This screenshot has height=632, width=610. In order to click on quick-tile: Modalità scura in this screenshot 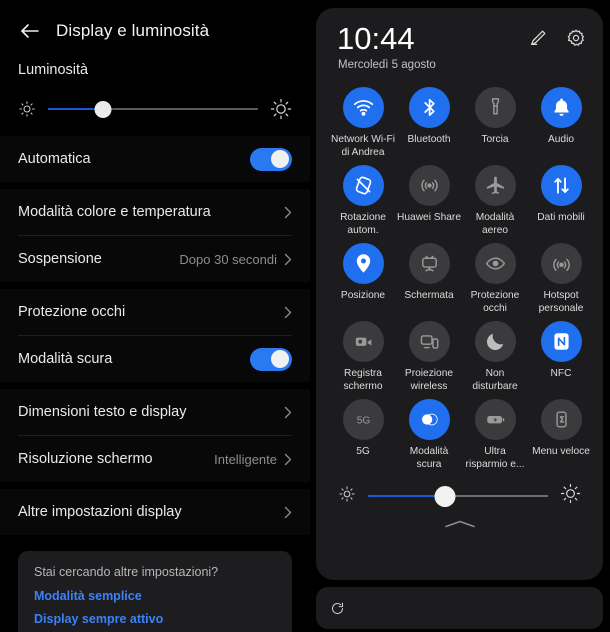, I will do `click(429, 436)`.